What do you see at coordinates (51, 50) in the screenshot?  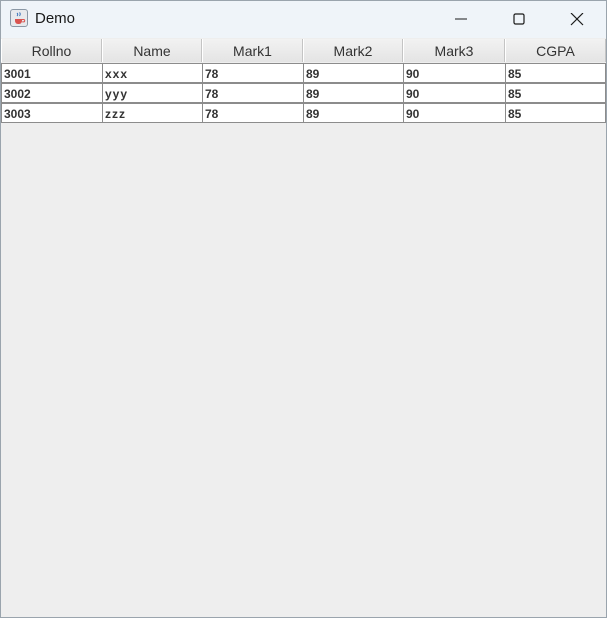 I see `column-header-rollno: Rollno` at bounding box center [51, 50].